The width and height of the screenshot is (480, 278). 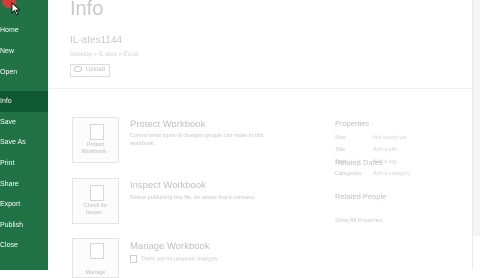 What do you see at coordinates (215, 259) in the screenshot?
I see `manage-workbook-desc: There are no unsaved changes.` at bounding box center [215, 259].